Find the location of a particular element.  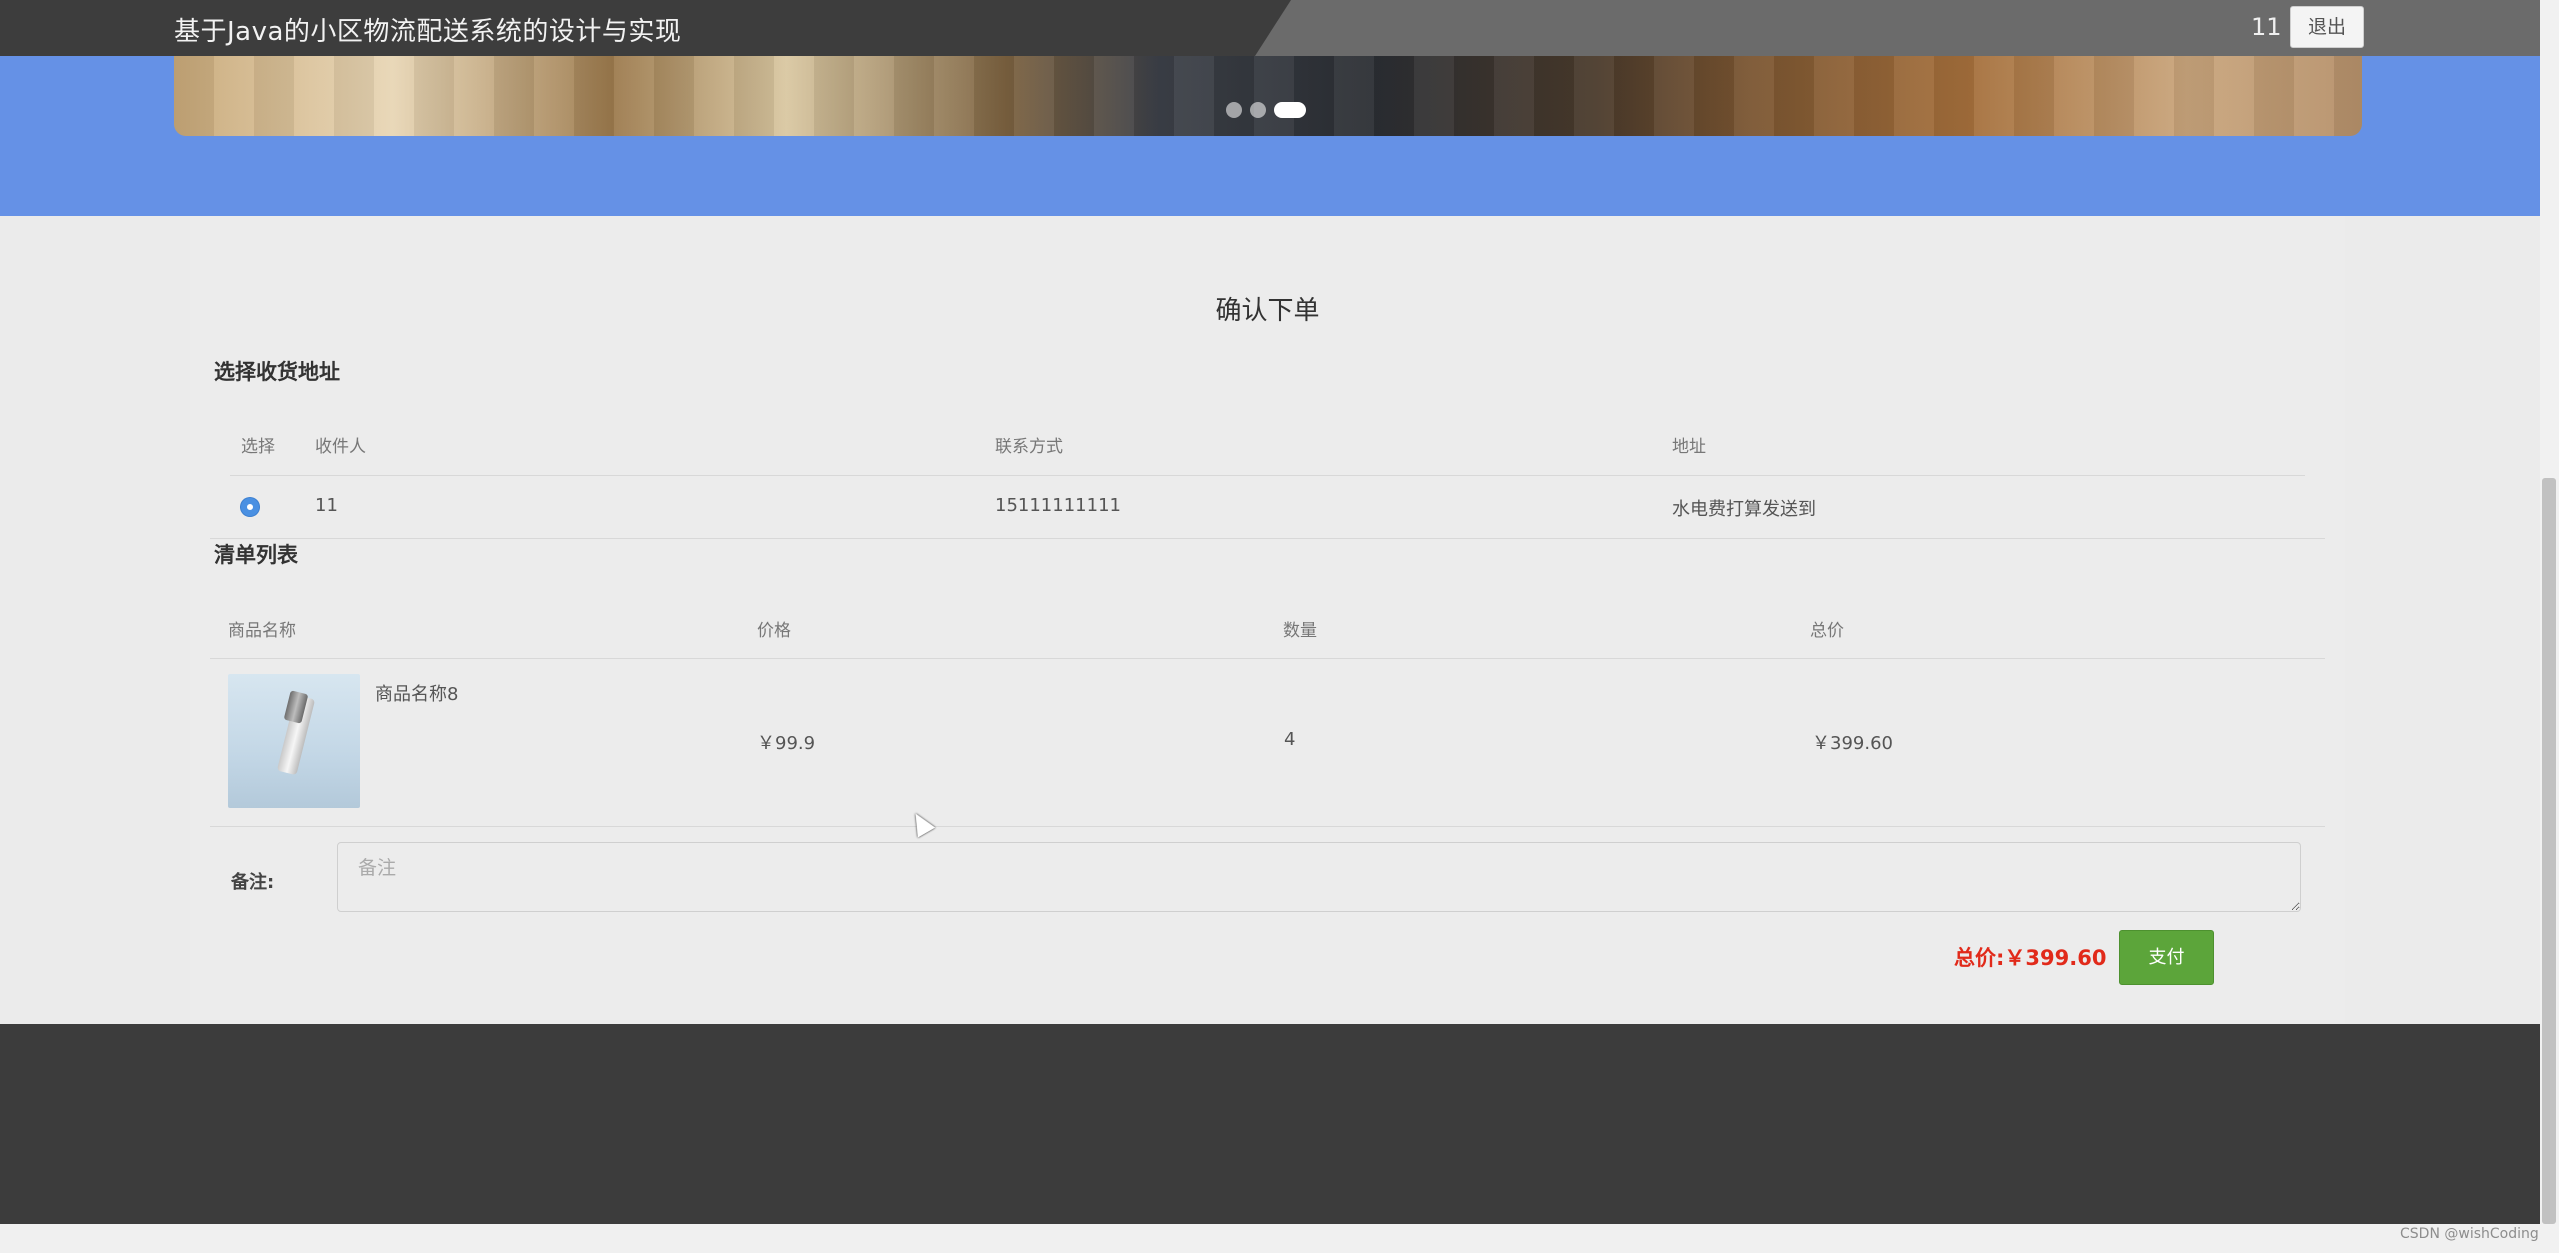

carousel-indicators is located at coordinates (1266, 110).